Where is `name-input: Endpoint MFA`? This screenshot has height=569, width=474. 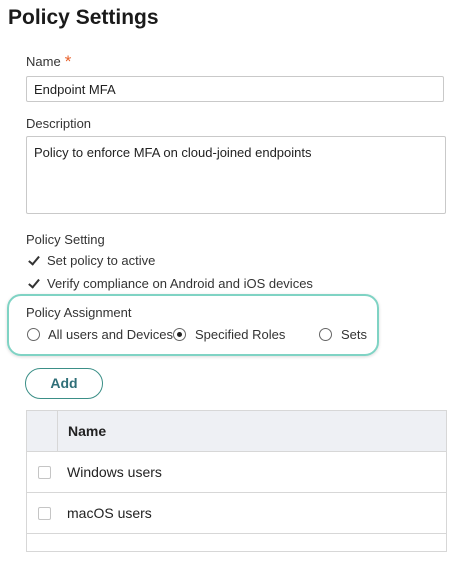 name-input: Endpoint MFA is located at coordinates (235, 89).